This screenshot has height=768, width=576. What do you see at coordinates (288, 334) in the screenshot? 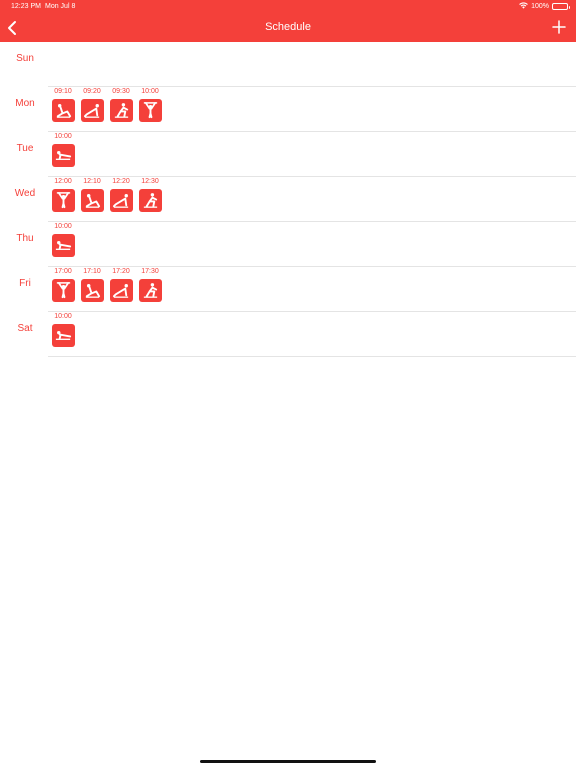
I see `day-row-sat: Sat 10:00` at bounding box center [288, 334].